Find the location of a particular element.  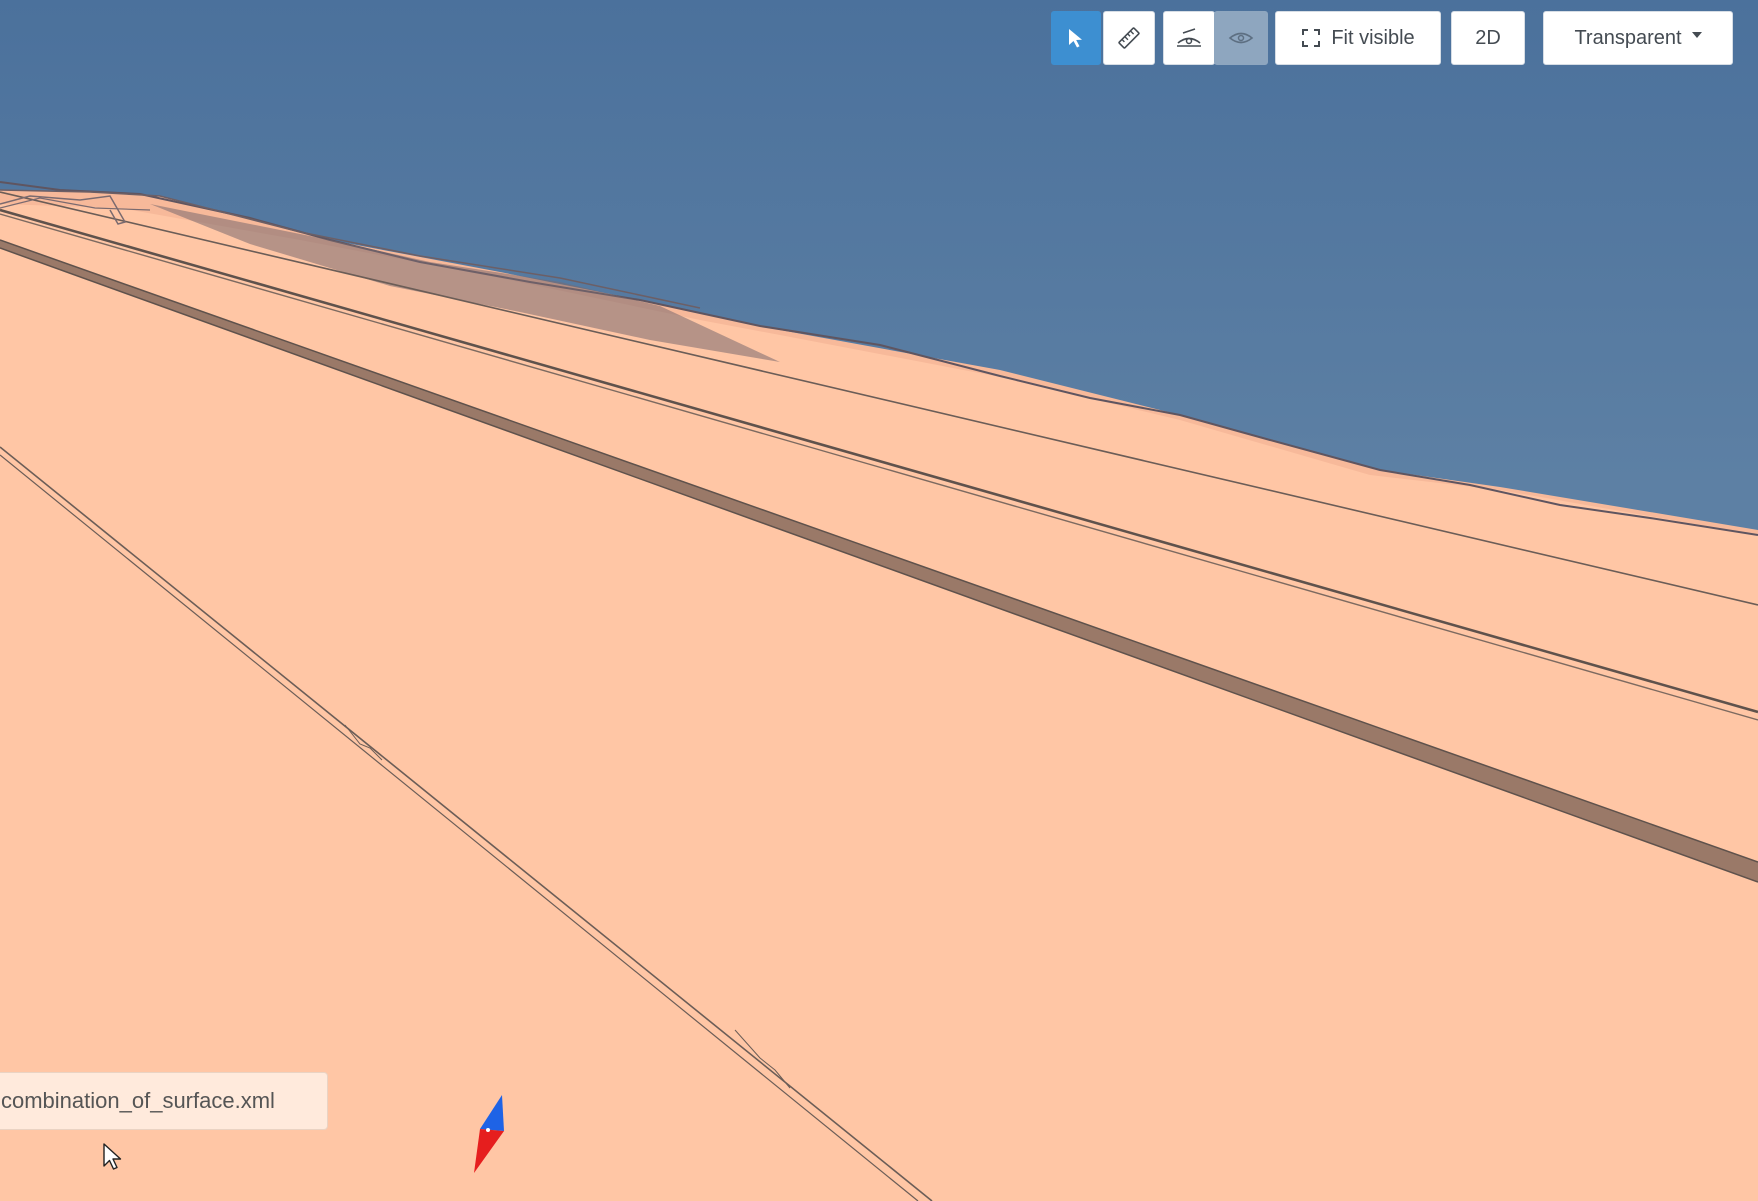

file-name-label: combination_of_surface.xml is located at coordinates (138, 1100).